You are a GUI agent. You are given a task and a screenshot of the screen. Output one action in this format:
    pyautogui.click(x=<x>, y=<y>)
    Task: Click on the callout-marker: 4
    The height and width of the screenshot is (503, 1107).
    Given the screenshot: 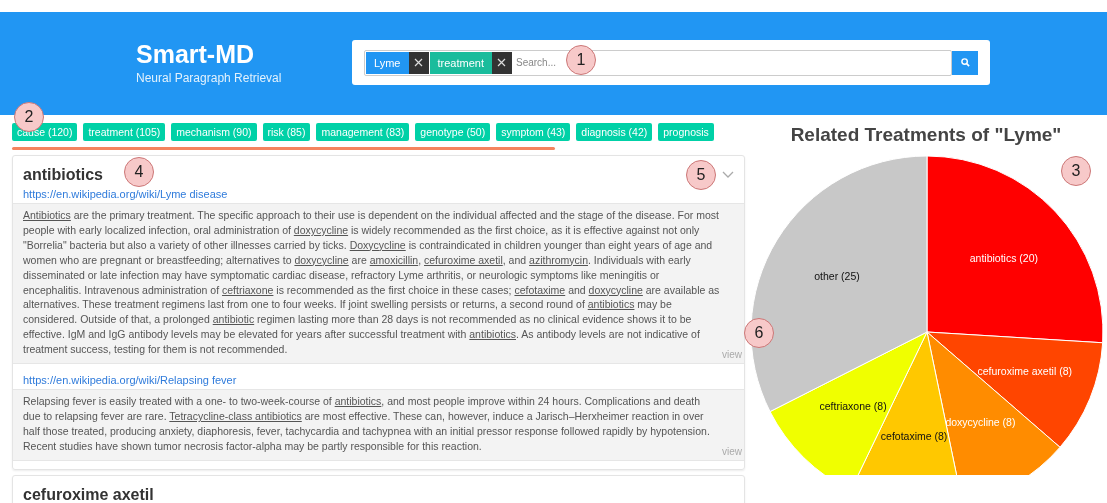 What is the action you would take?
    pyautogui.click(x=139, y=172)
    